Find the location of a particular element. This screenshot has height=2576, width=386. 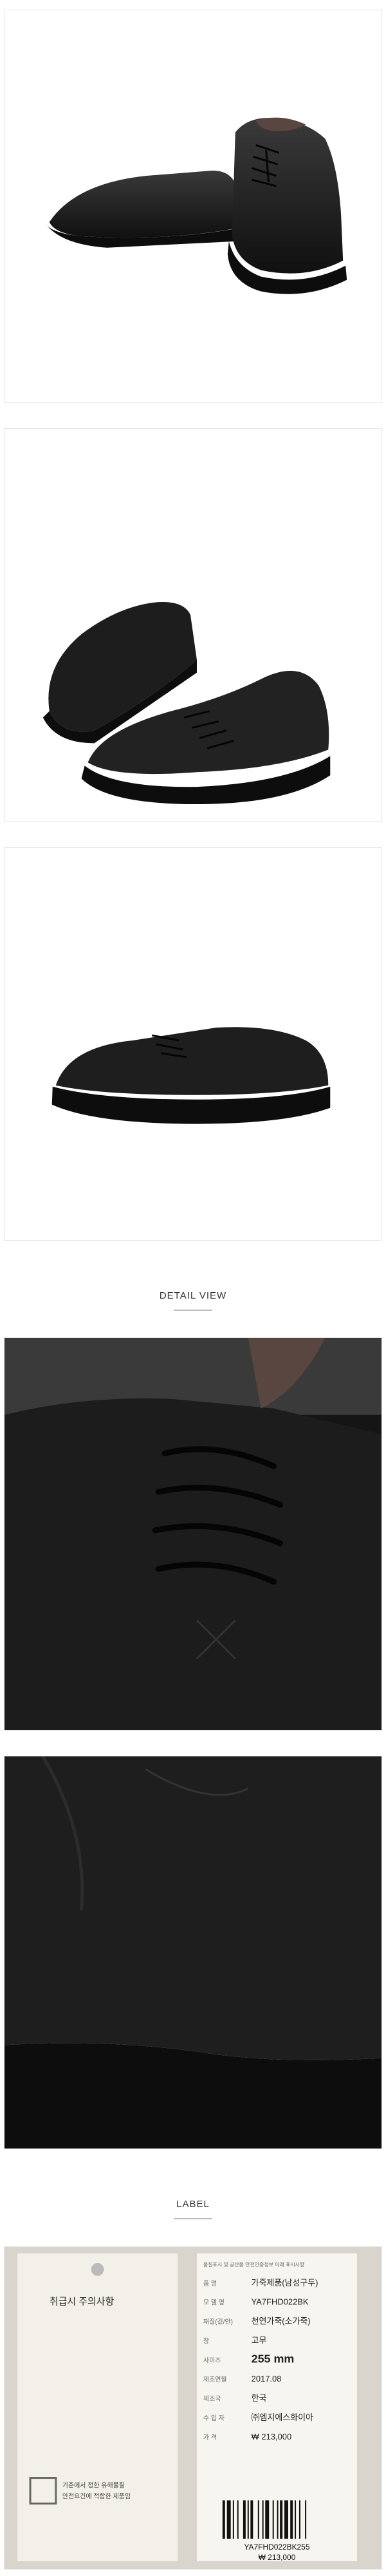

shoe-pair-image is located at coordinates (193, 206).